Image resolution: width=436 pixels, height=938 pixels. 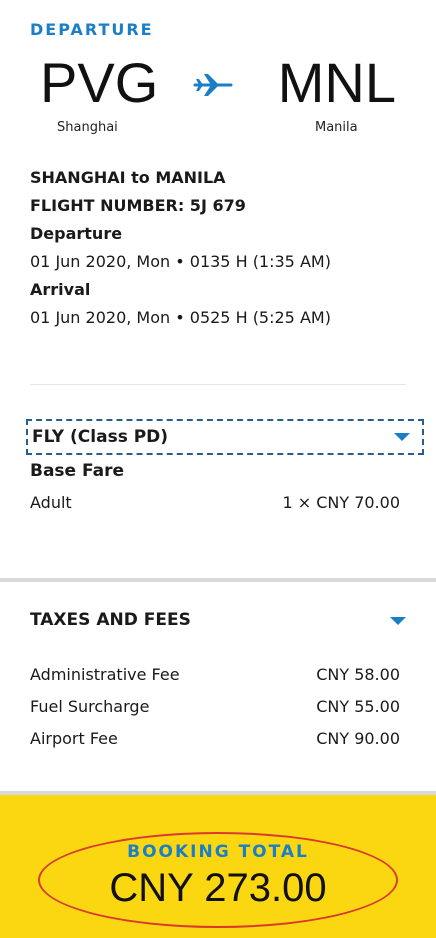 What do you see at coordinates (215, 738) in the screenshot?
I see `fee-row: Airport Fee CNY 90.00` at bounding box center [215, 738].